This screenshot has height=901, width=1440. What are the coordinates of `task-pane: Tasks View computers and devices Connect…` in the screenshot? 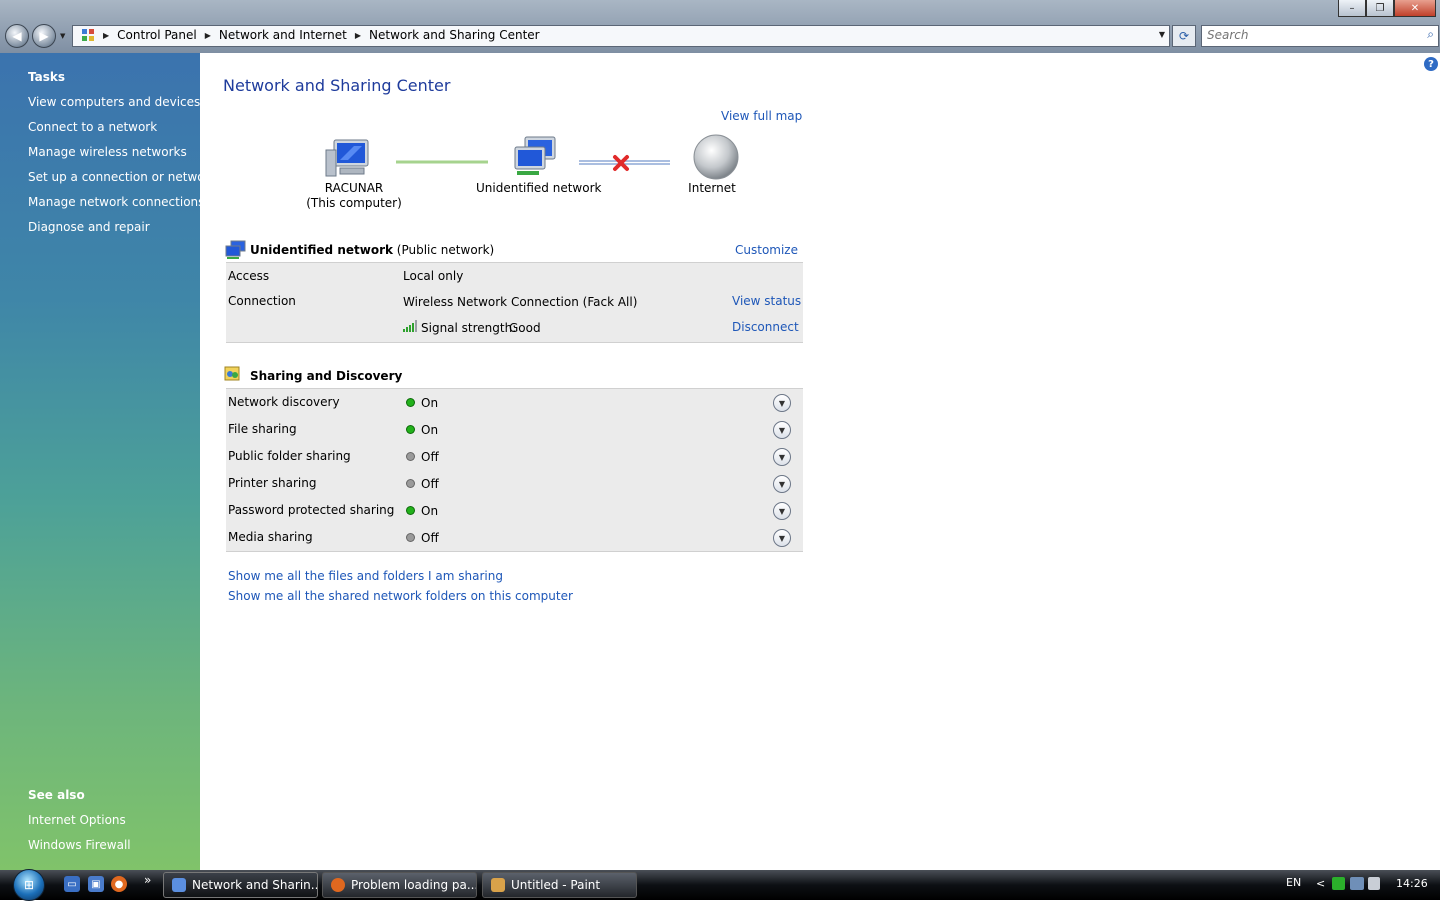 It's located at (108, 461).